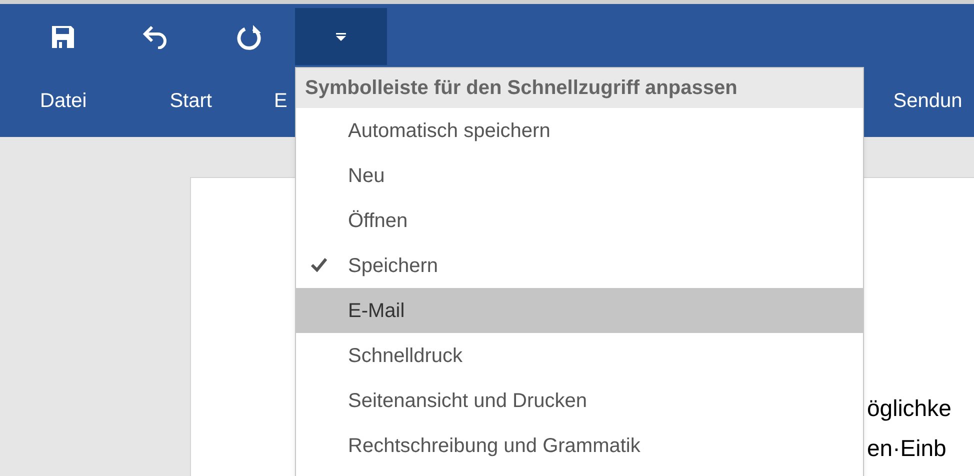 This screenshot has width=974, height=476. What do you see at coordinates (579, 400) in the screenshot?
I see `menu-item: Seitenansicht und Drucken` at bounding box center [579, 400].